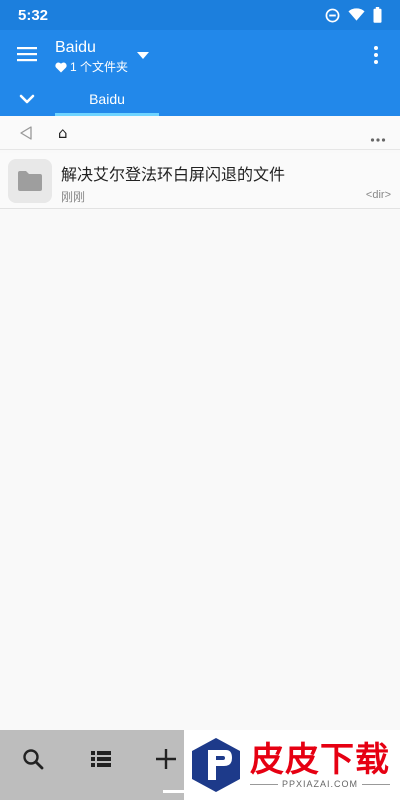  I want to click on status-time: 5:32, so click(33, 15).